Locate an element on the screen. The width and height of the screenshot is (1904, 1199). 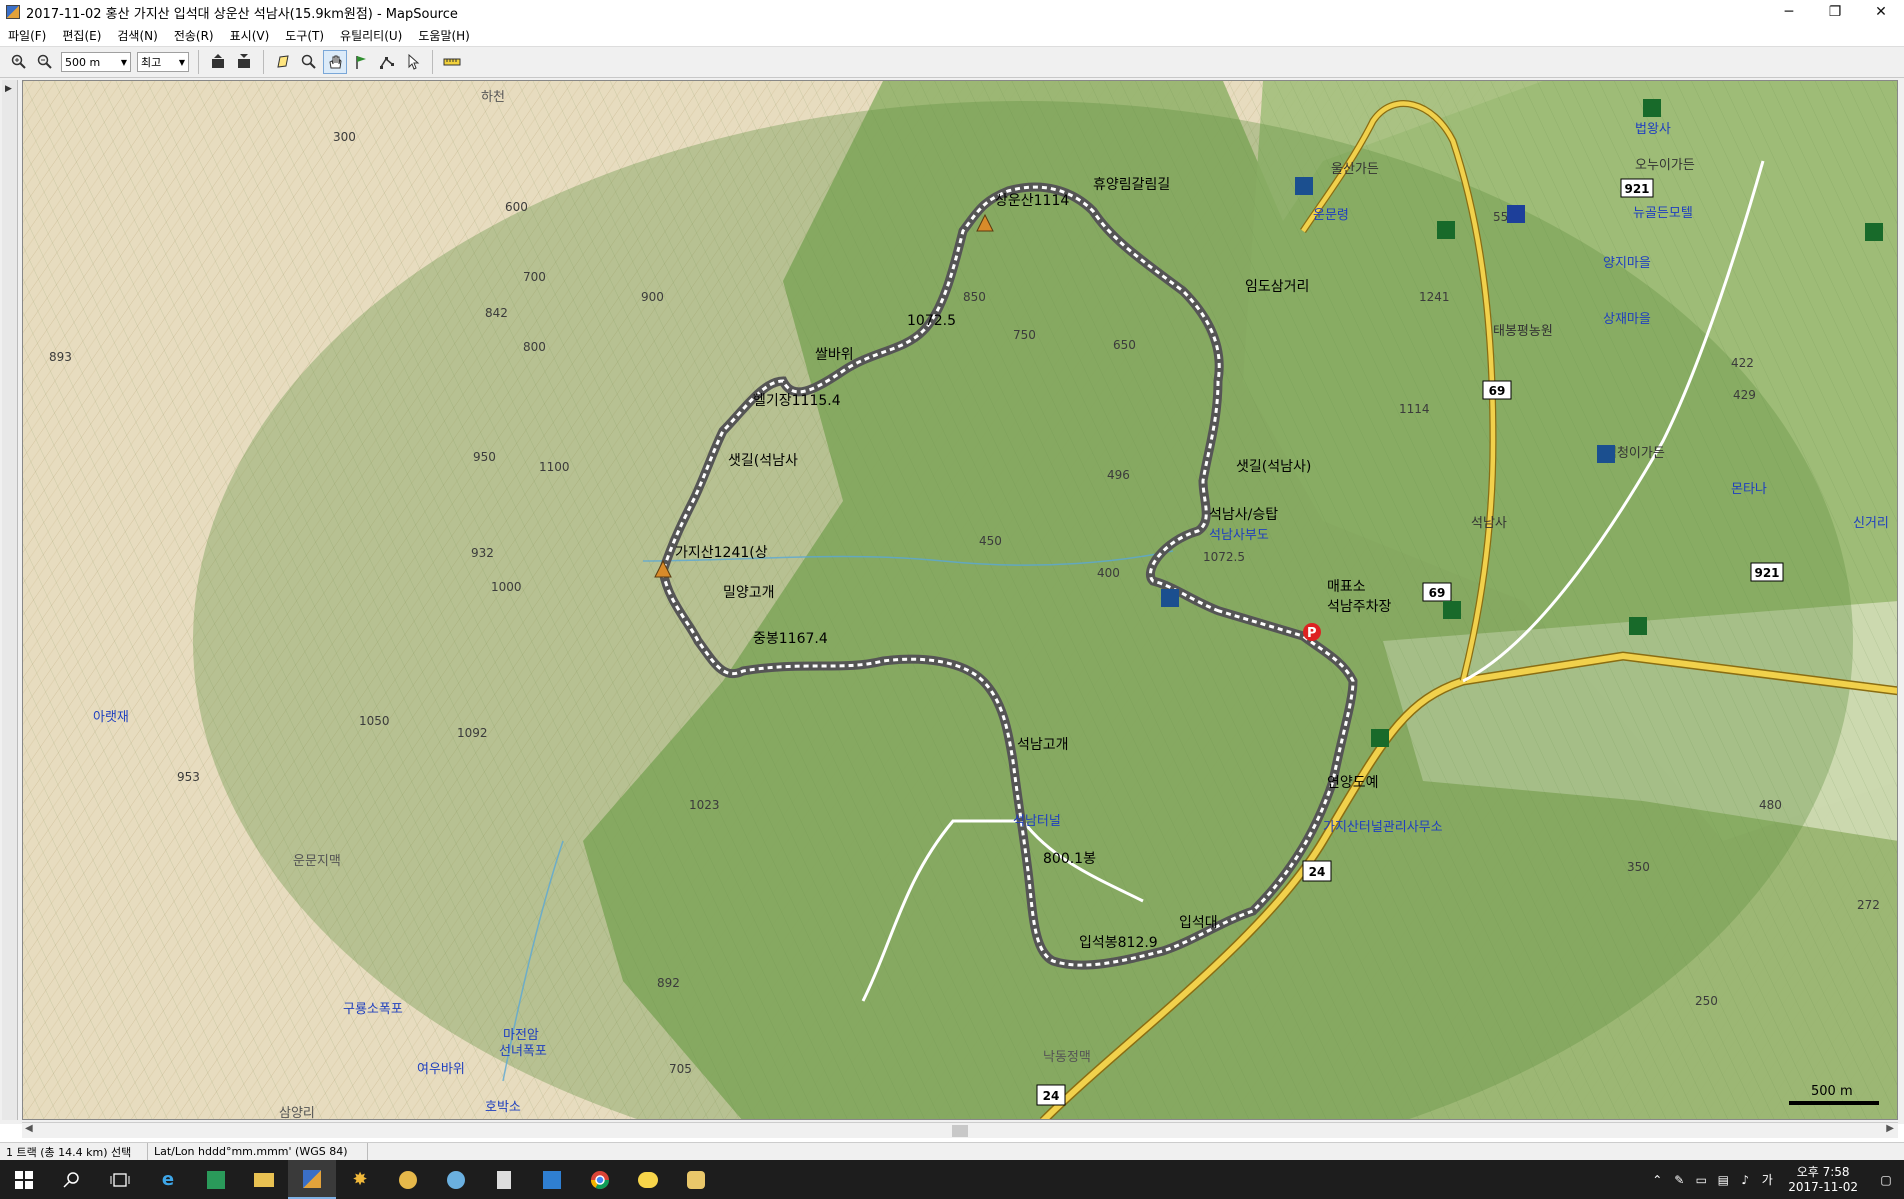
taskbar-app-star: ✸ is located at coordinates (360, 1179).